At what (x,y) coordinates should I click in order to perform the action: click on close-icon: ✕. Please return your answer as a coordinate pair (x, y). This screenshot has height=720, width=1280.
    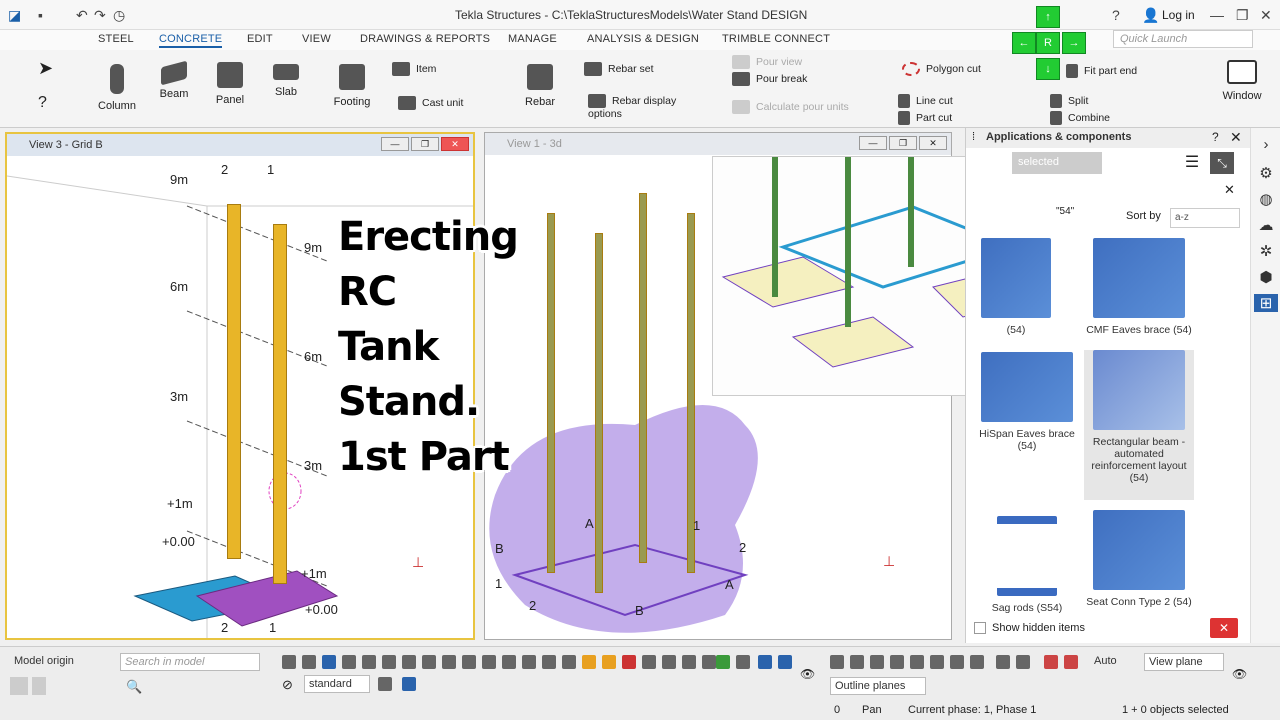
    Looking at the image, I should click on (1266, 15).